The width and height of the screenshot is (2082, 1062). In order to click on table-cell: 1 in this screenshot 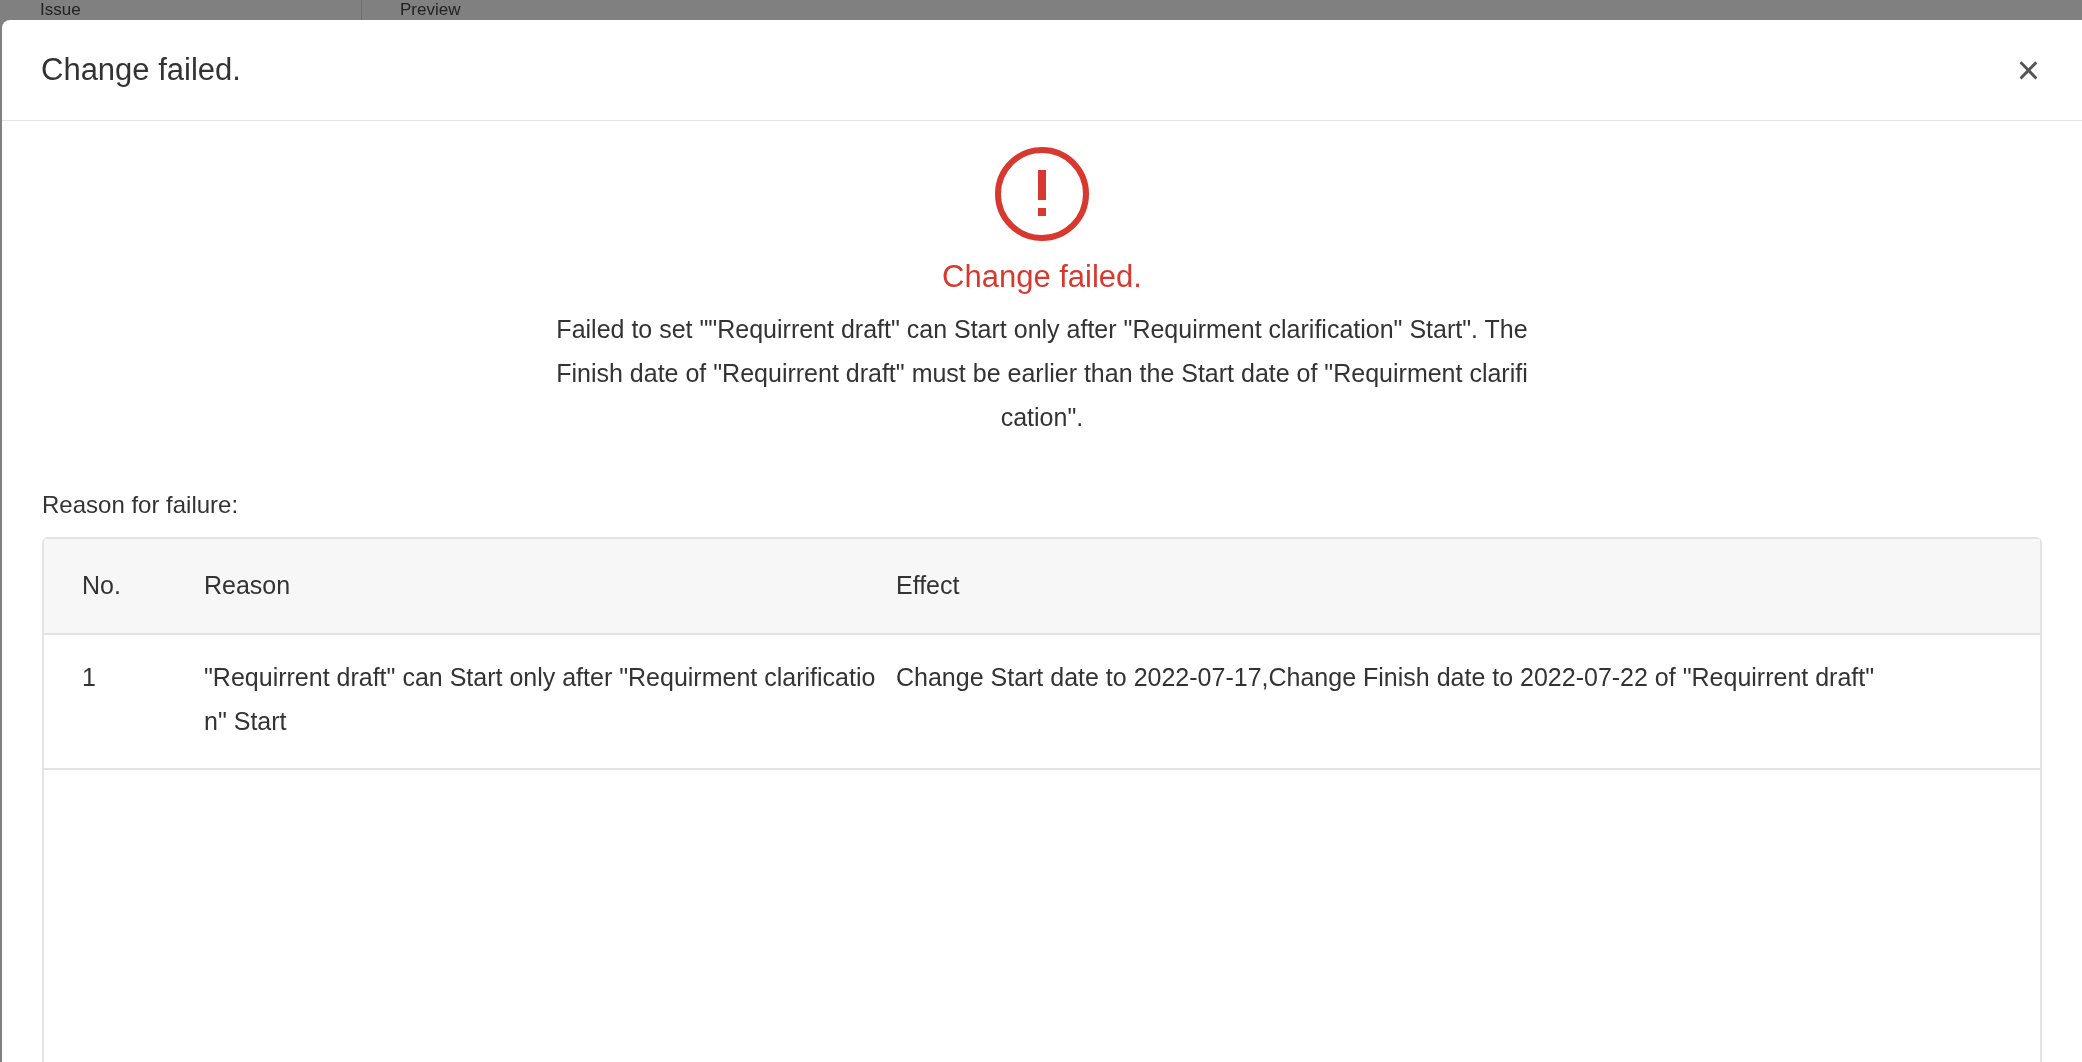, I will do `click(124, 702)`.